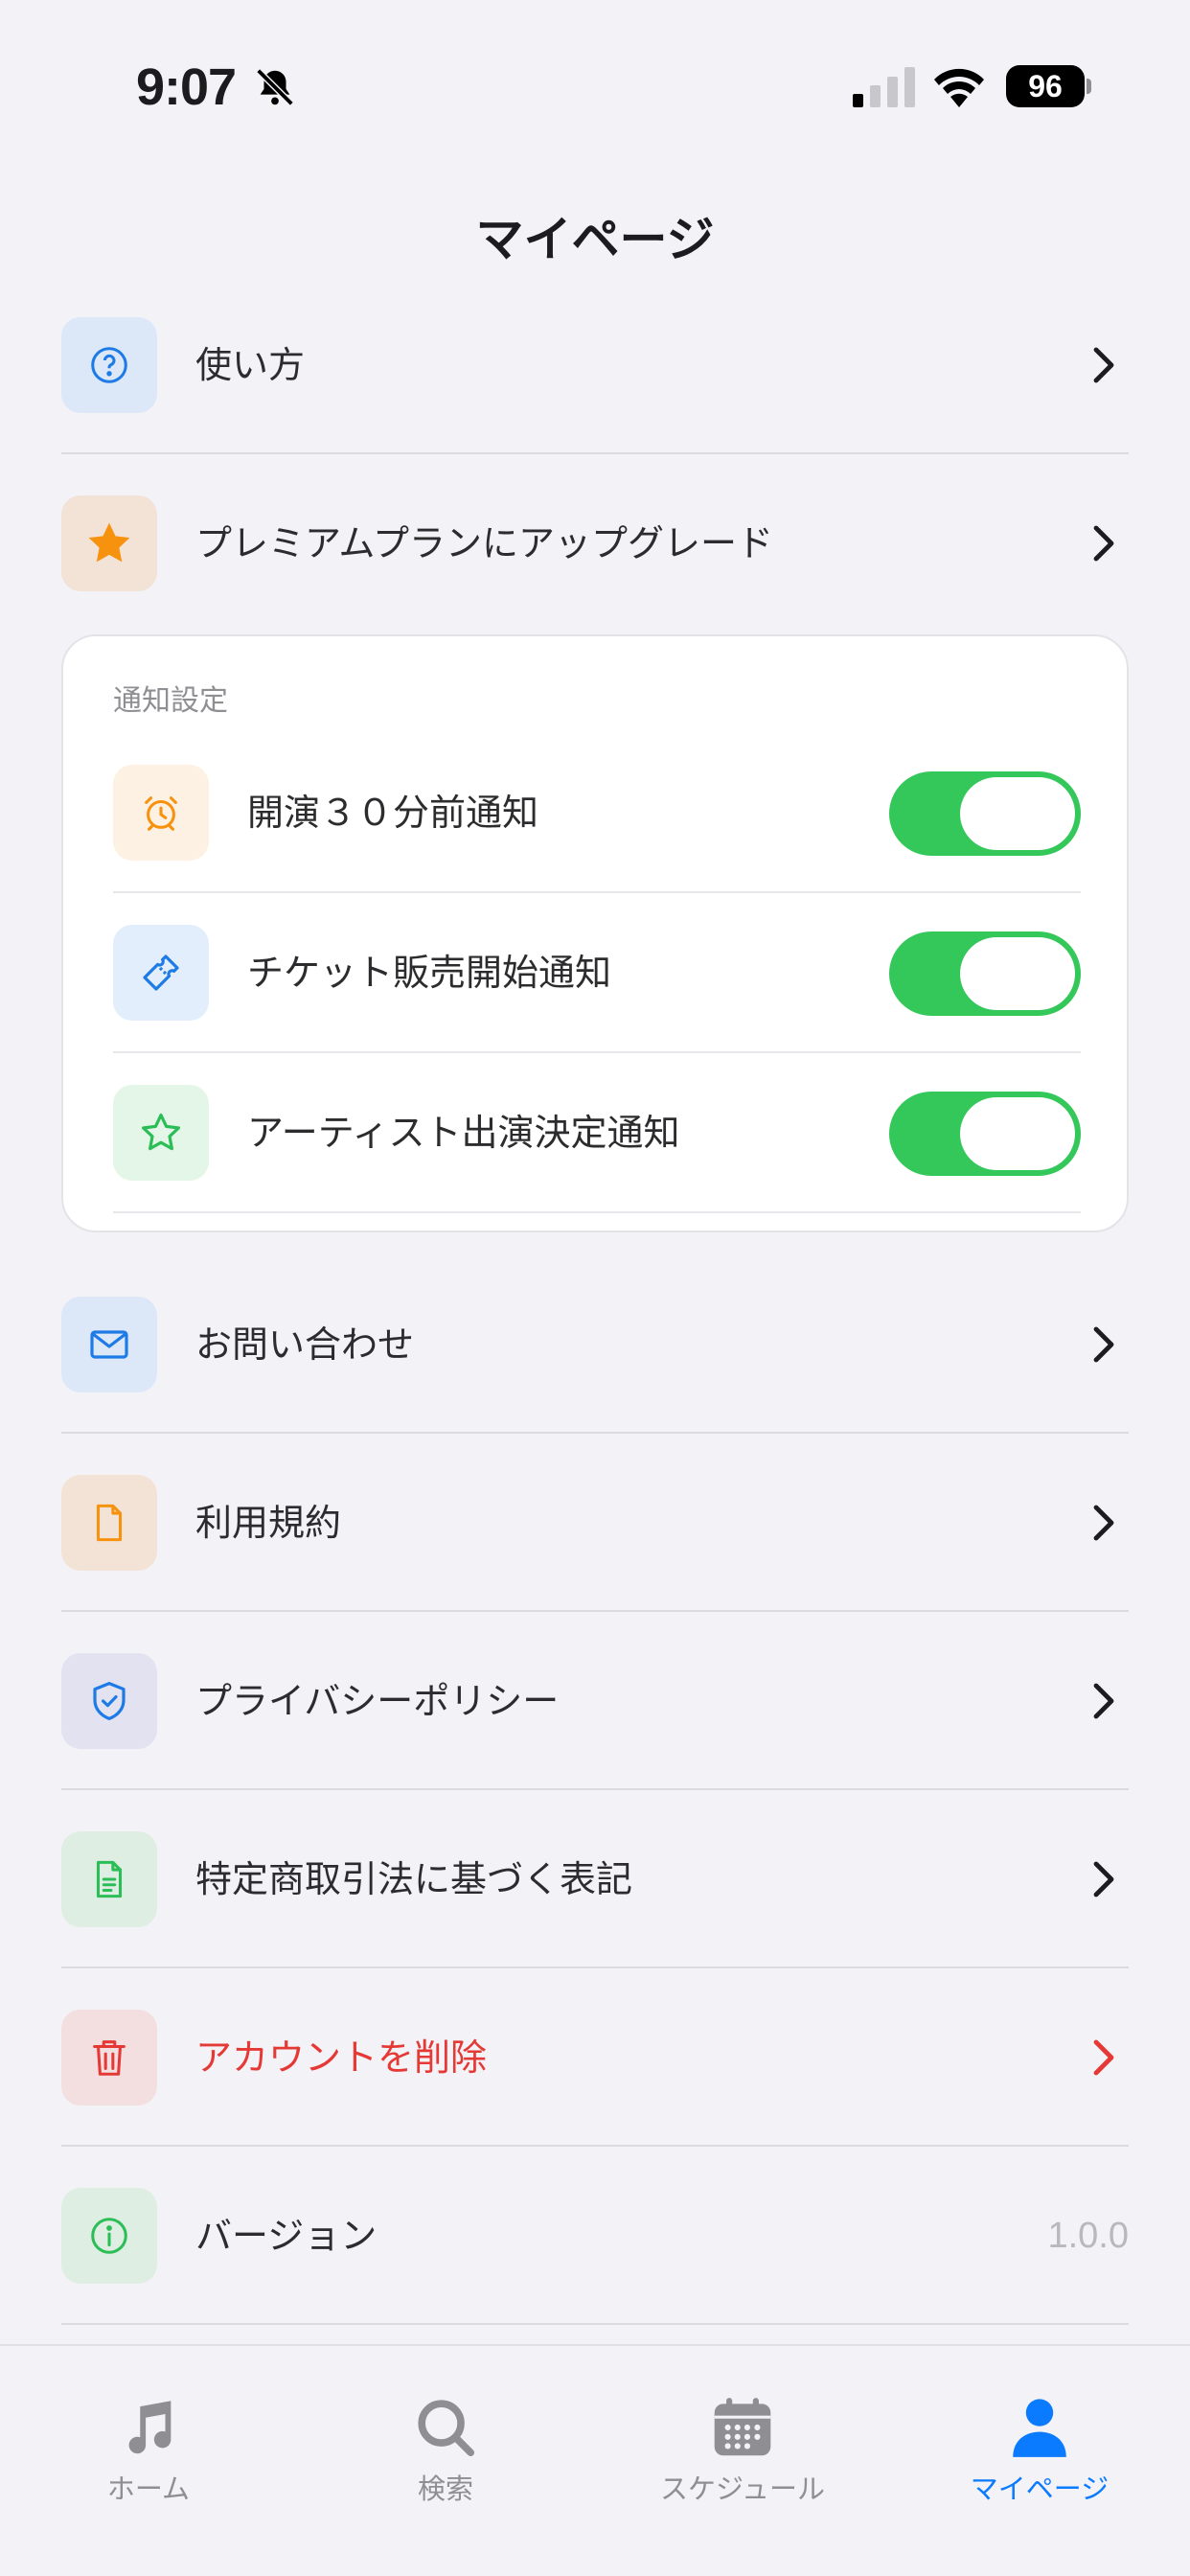 The width and height of the screenshot is (1190, 2576). What do you see at coordinates (269, 1523) in the screenshot?
I see `menu-item-label: 利用規約` at bounding box center [269, 1523].